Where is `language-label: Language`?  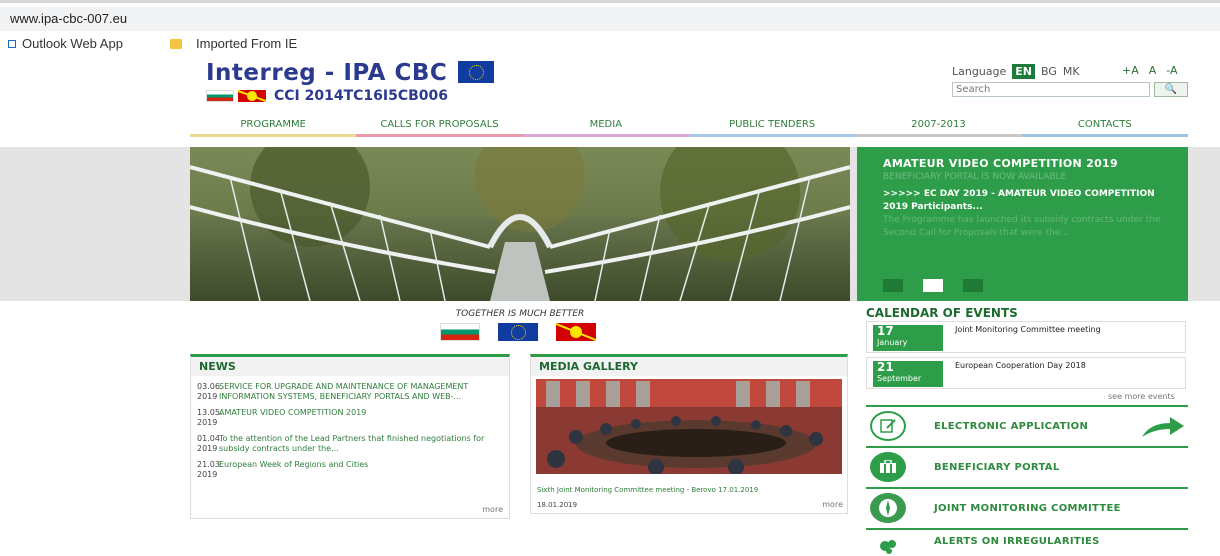 language-label: Language is located at coordinates (979, 71).